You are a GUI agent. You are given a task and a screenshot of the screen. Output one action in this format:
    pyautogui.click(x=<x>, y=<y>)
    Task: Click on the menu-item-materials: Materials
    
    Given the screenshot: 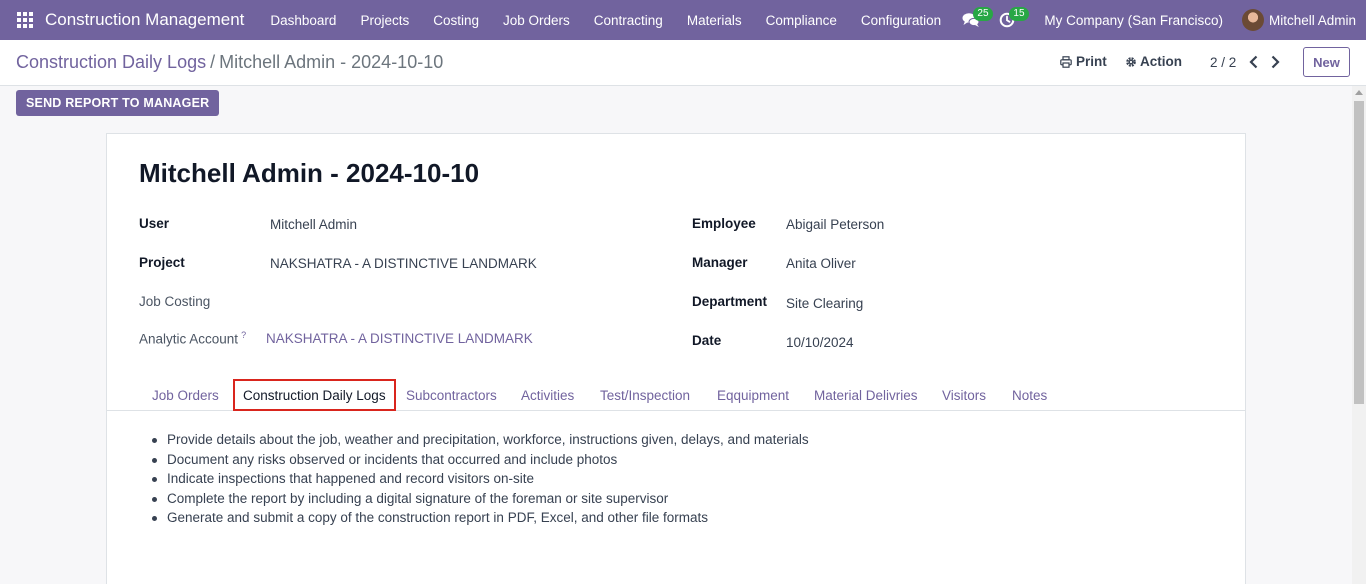 What is the action you would take?
    pyautogui.click(x=714, y=20)
    